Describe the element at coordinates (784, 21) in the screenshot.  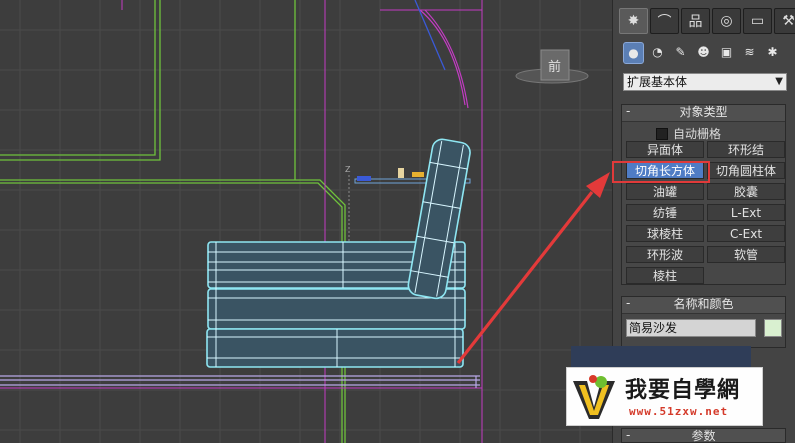
I see `utilities-tab: ⚒` at that location.